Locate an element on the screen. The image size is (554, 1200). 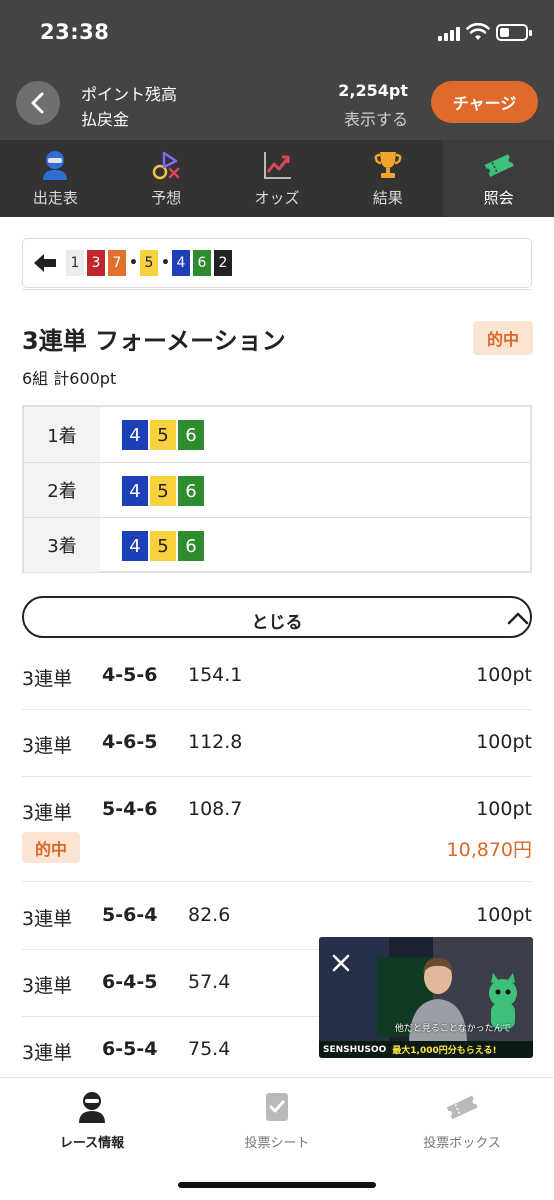
formation-table: 1着 456 2着 456 3着 456 is located at coordinates (277, 489).